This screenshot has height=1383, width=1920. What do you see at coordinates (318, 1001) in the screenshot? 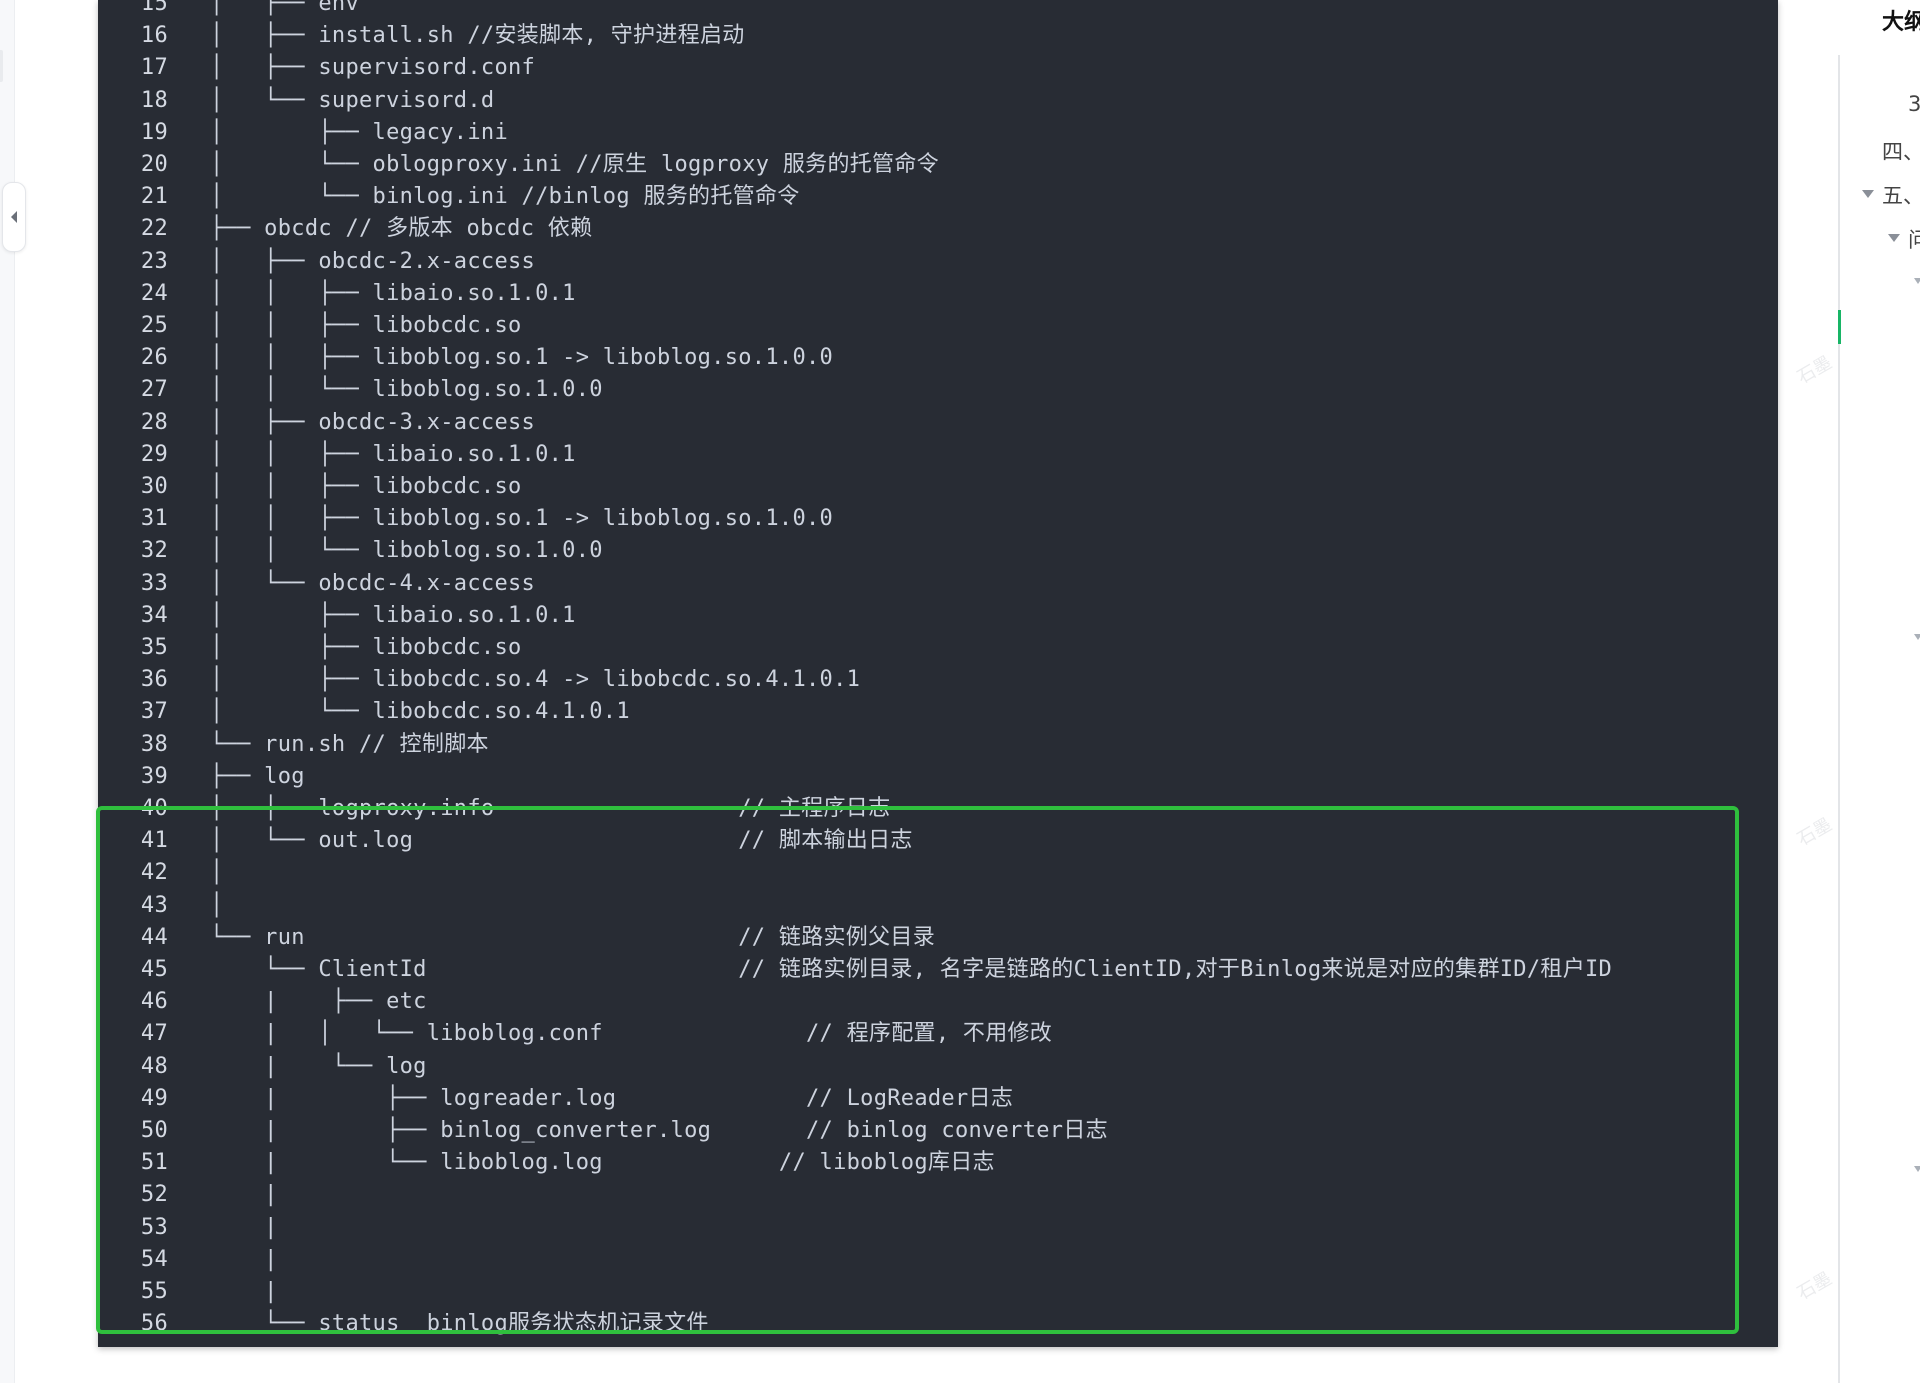
I see `code-text: | ├── etc` at bounding box center [318, 1001].